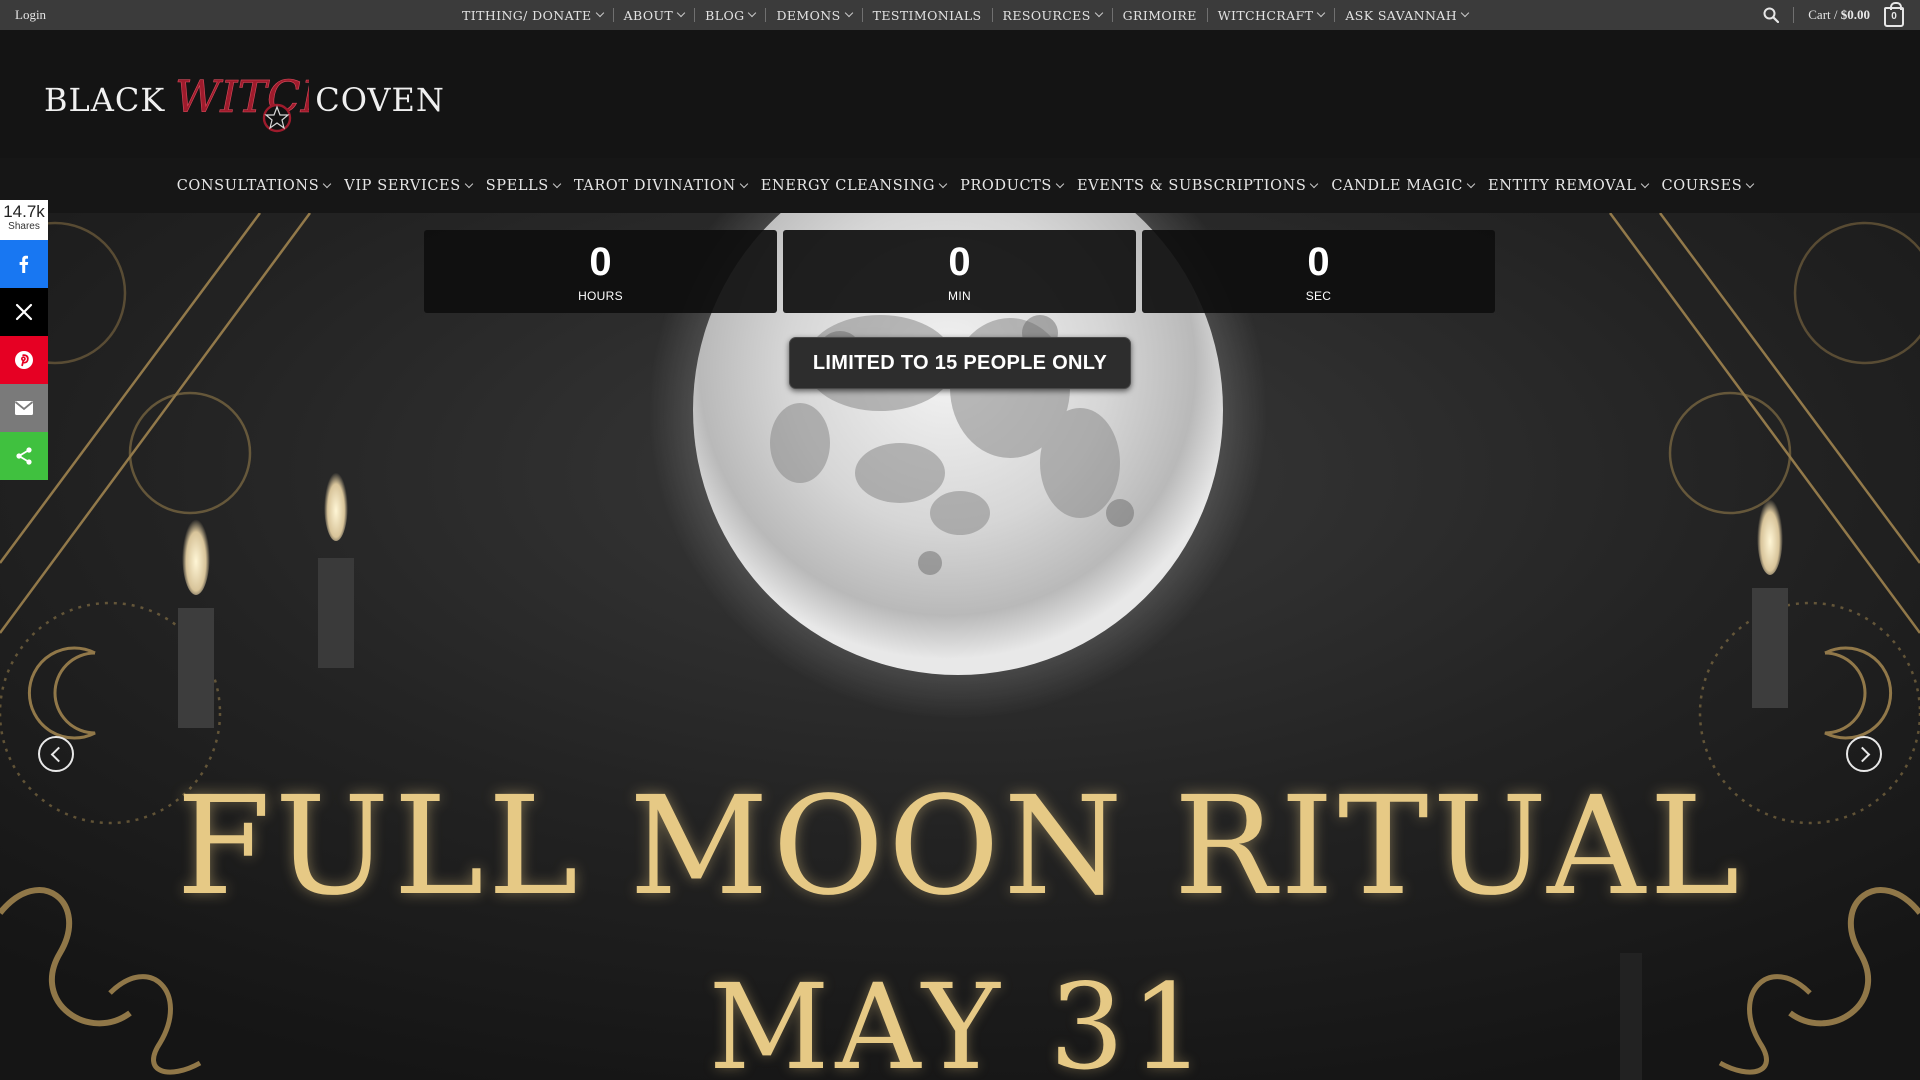 The width and height of the screenshot is (1920, 1080). What do you see at coordinates (600, 295) in the screenshot?
I see `countdown-label: HOURS` at bounding box center [600, 295].